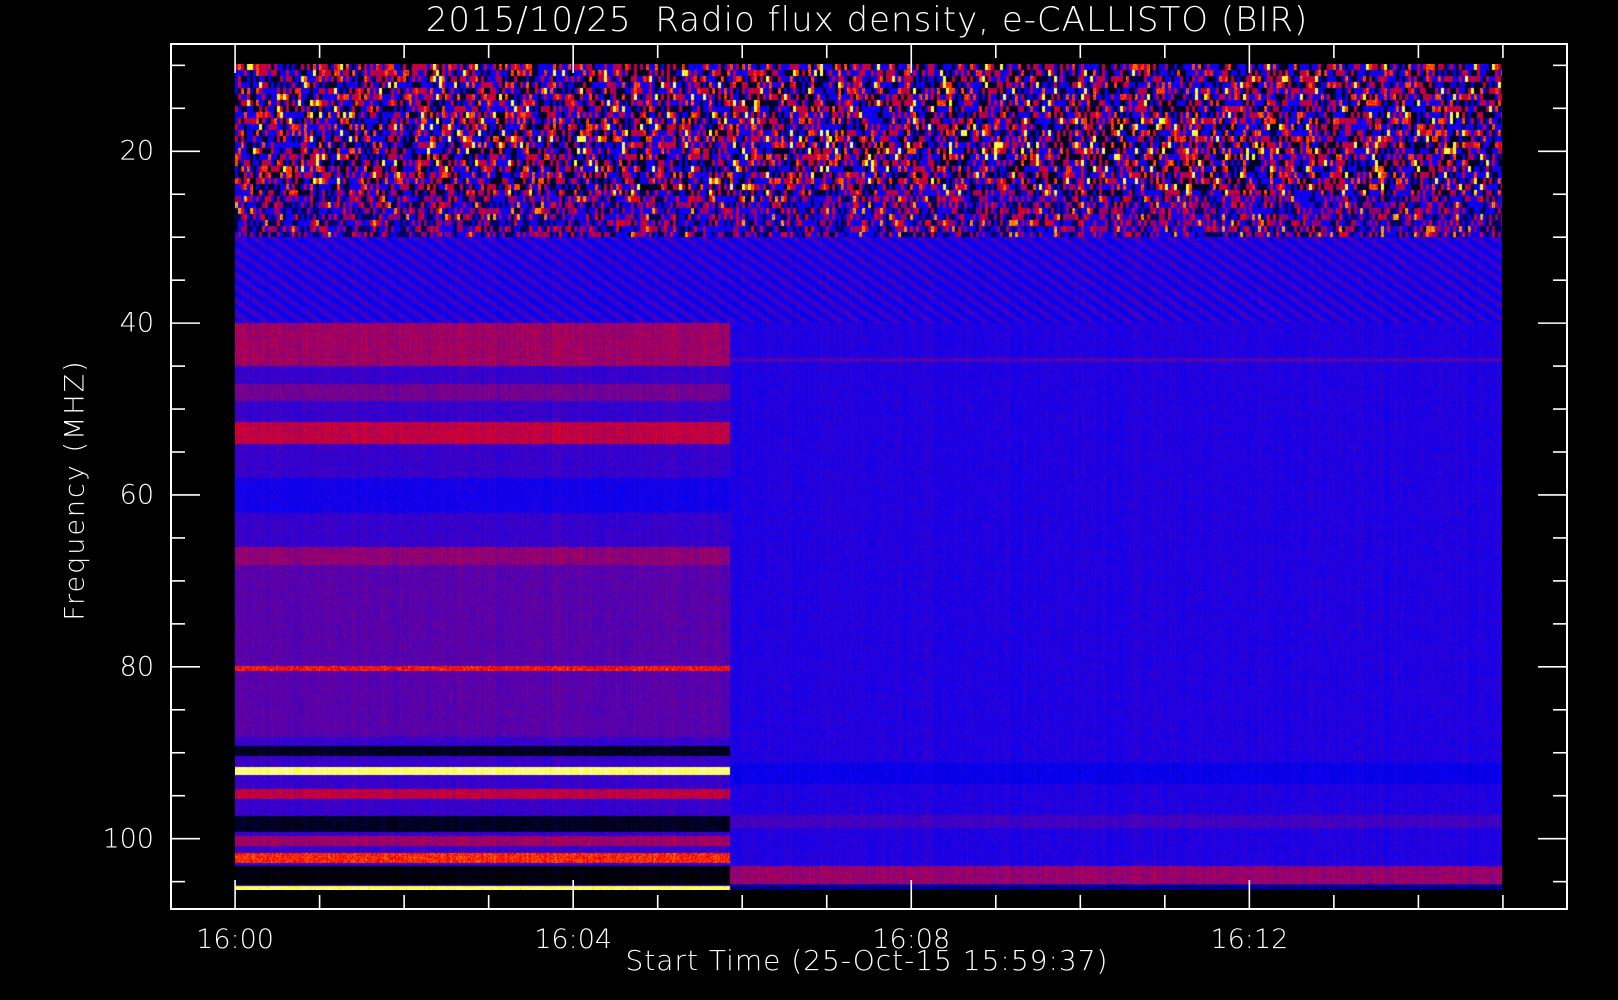  I want to click on x-axis-label: Start Time (25-Oct-15 15:59:37), so click(867, 960).